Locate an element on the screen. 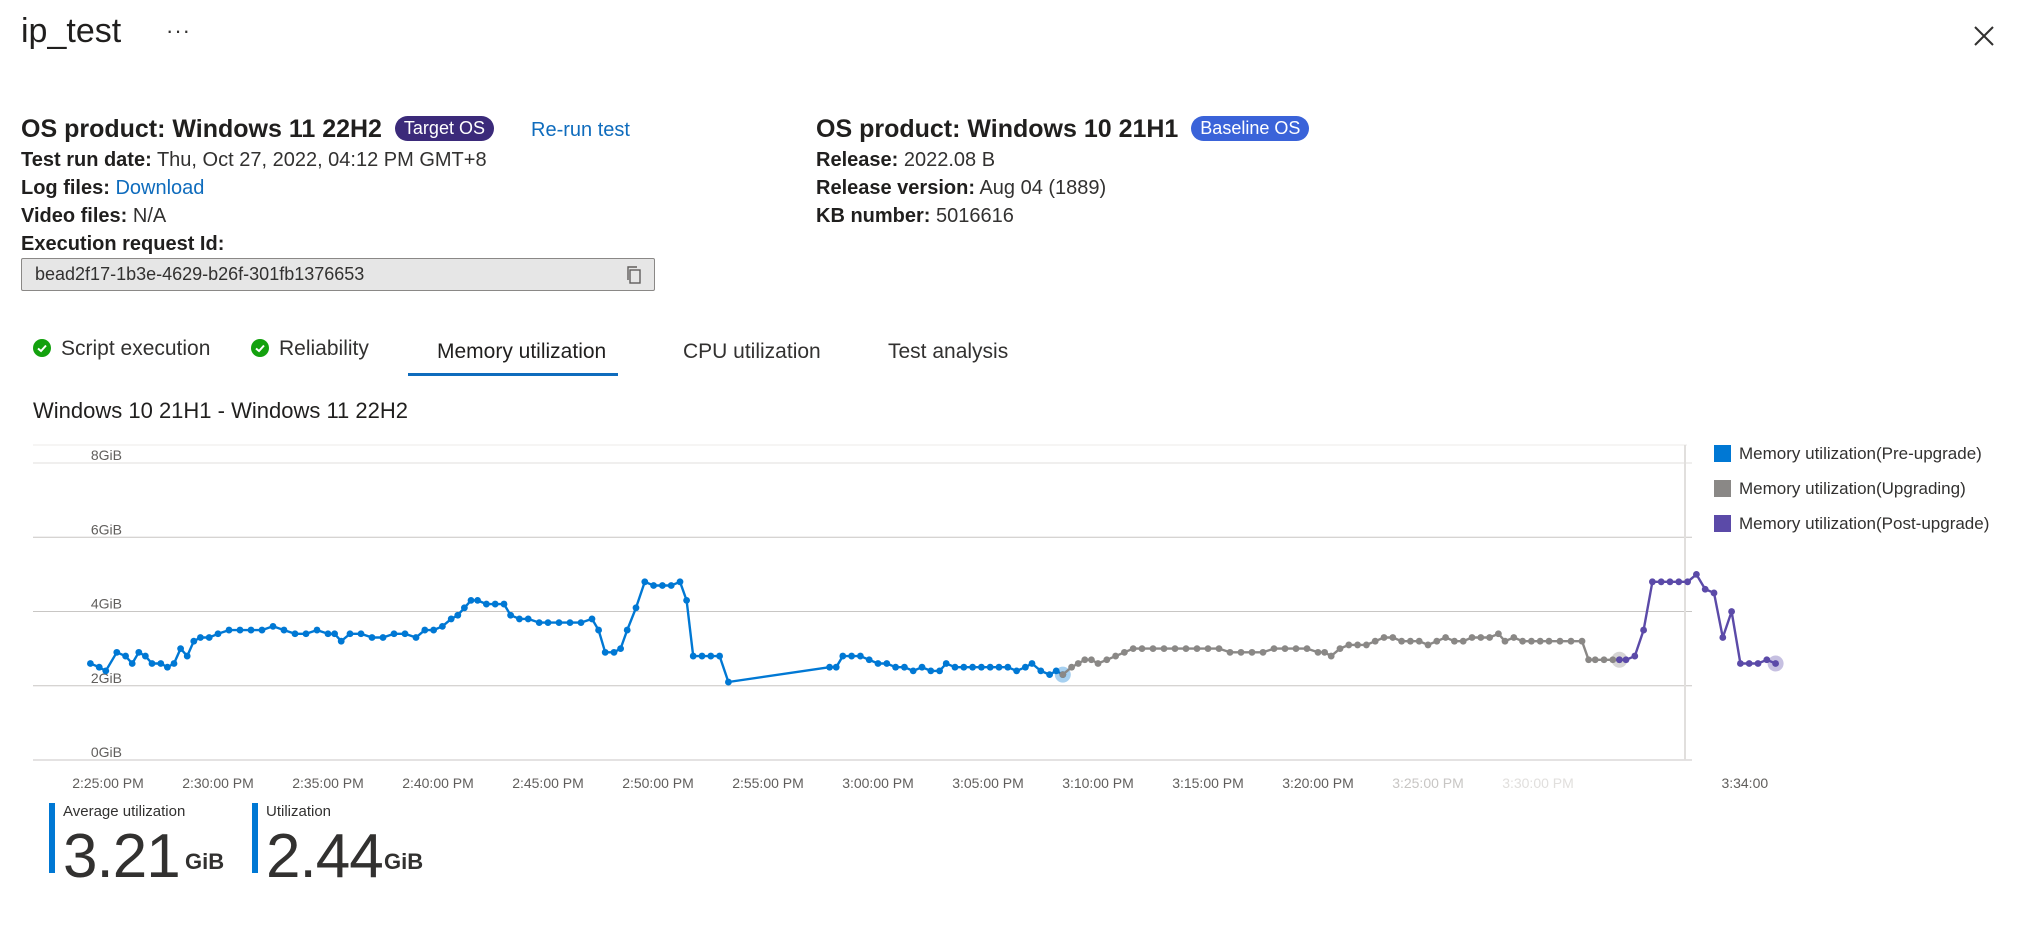 The height and width of the screenshot is (930, 2018). rerun-test-link: Re-run test is located at coordinates (580, 130).